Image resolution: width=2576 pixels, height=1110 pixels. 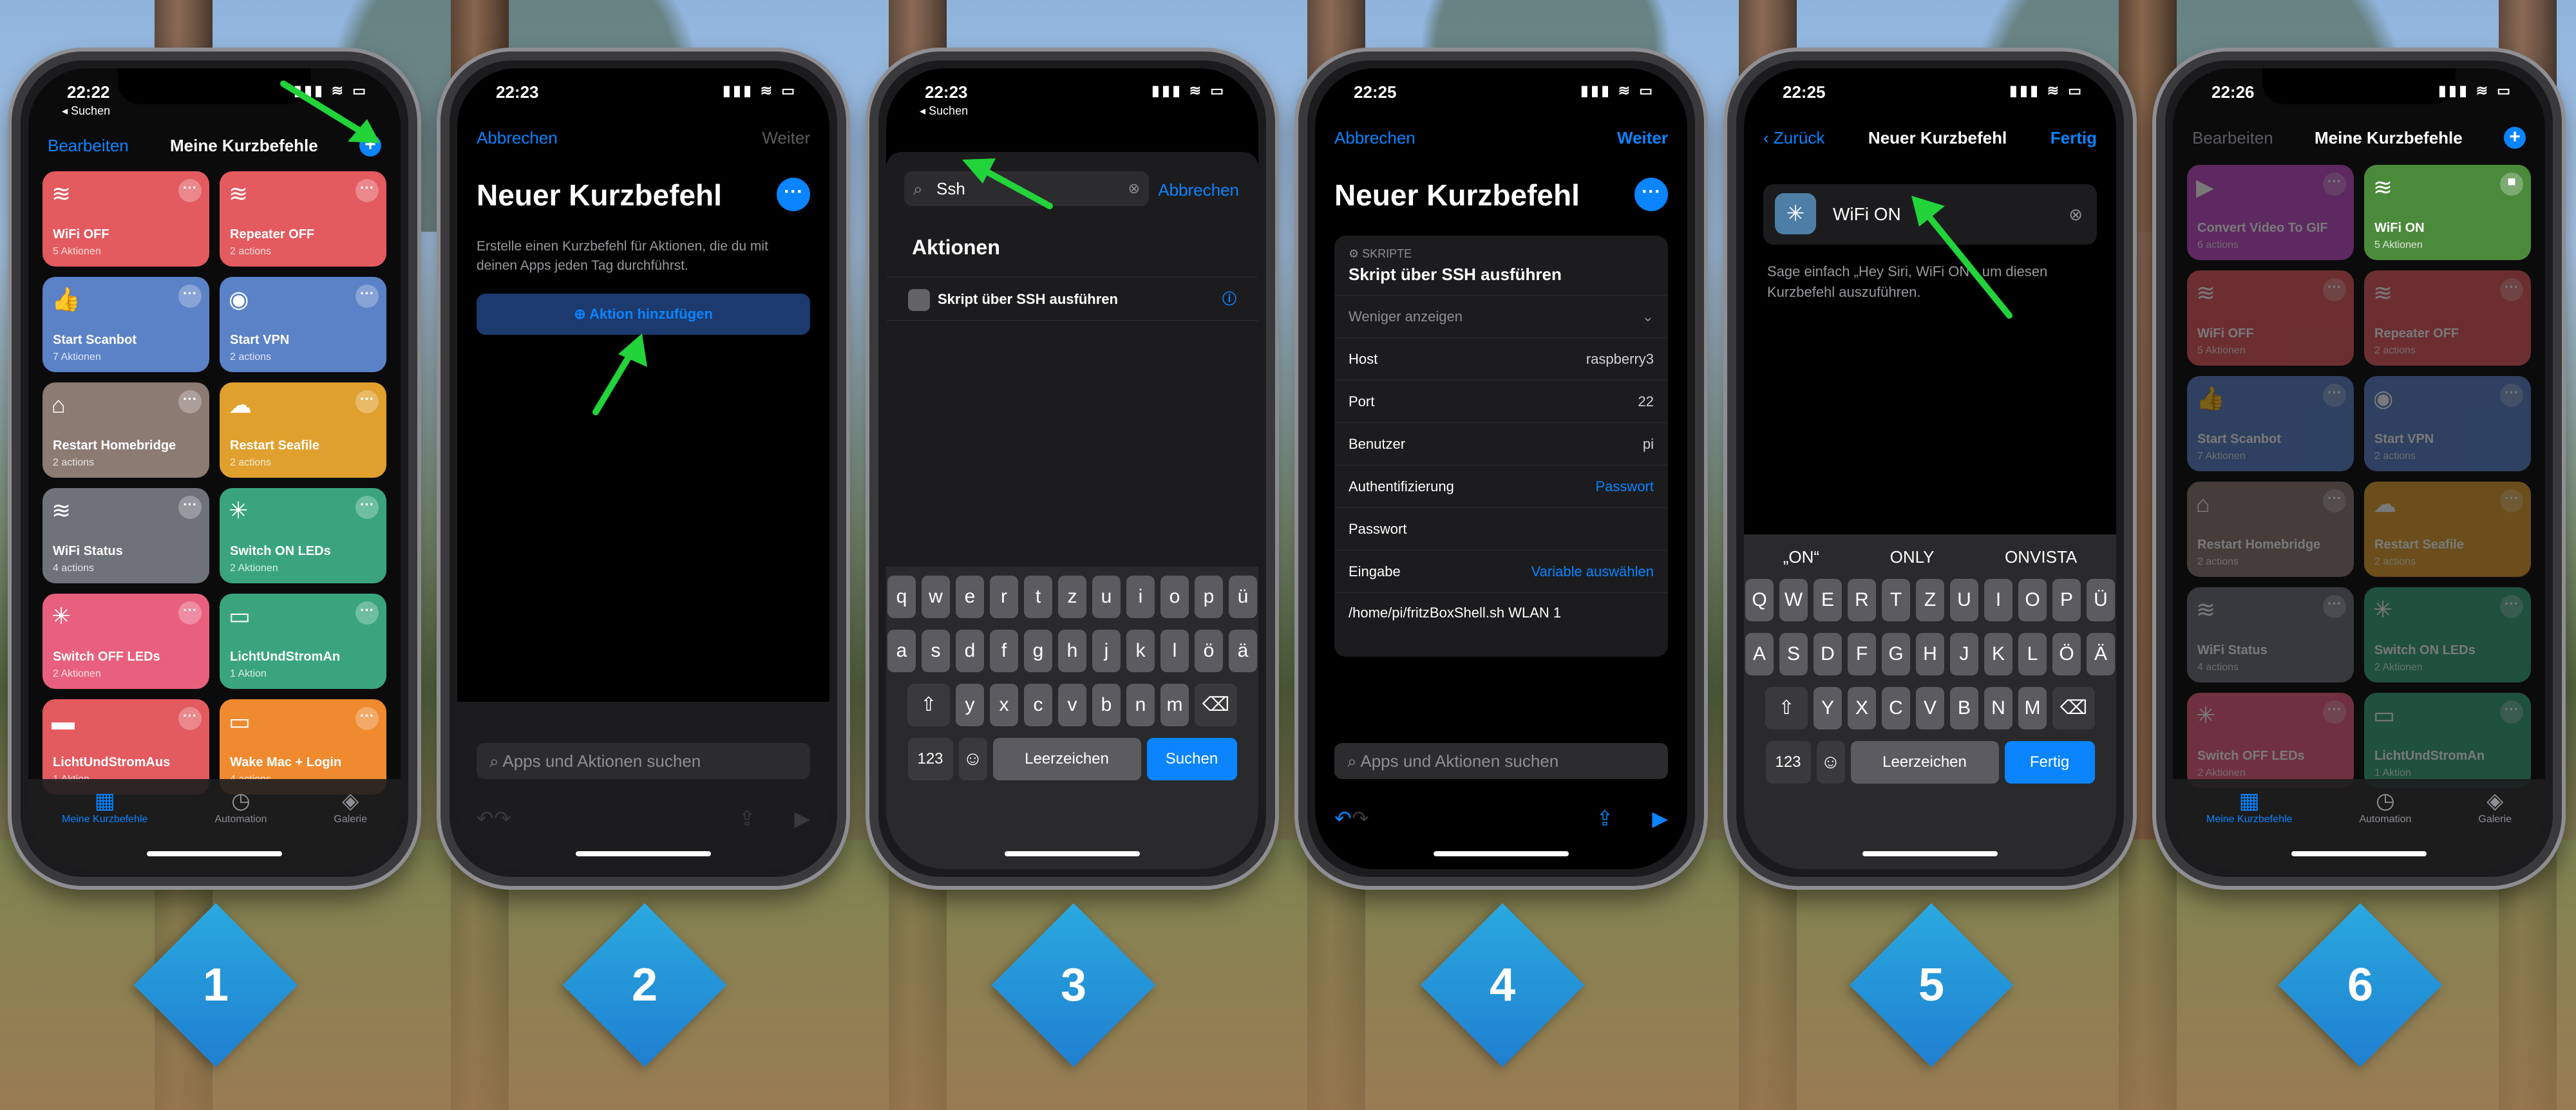 I want to click on space-key: Leerzeichen, so click(x=1925, y=762).